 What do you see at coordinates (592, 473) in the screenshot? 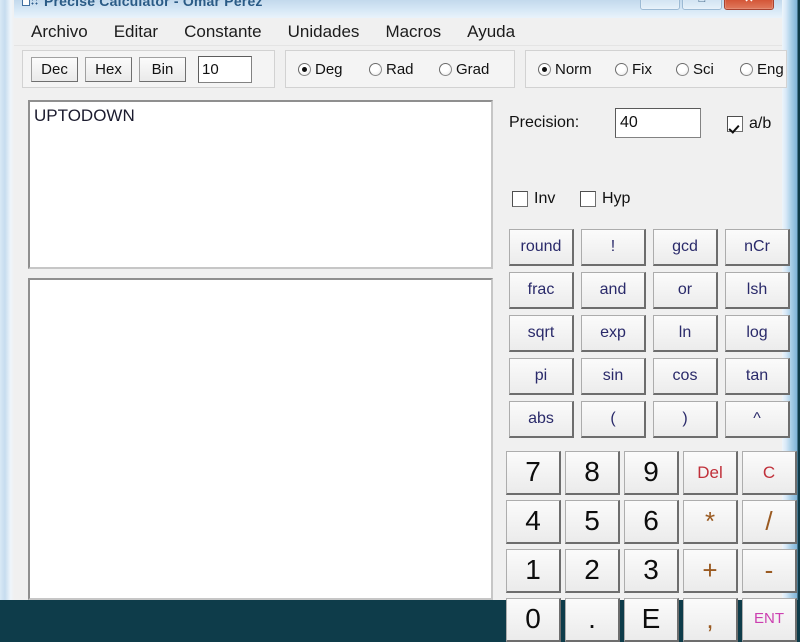
I see `key-8: 8` at bounding box center [592, 473].